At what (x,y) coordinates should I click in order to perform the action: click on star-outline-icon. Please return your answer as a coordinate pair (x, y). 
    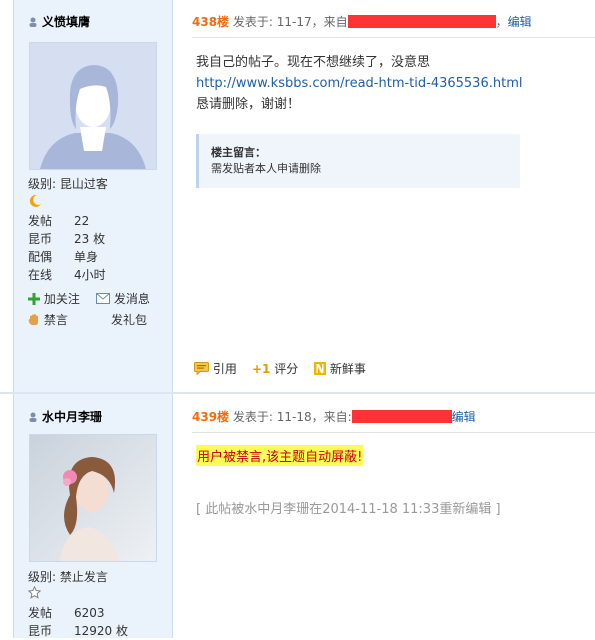
    Looking at the image, I should click on (67, 593).